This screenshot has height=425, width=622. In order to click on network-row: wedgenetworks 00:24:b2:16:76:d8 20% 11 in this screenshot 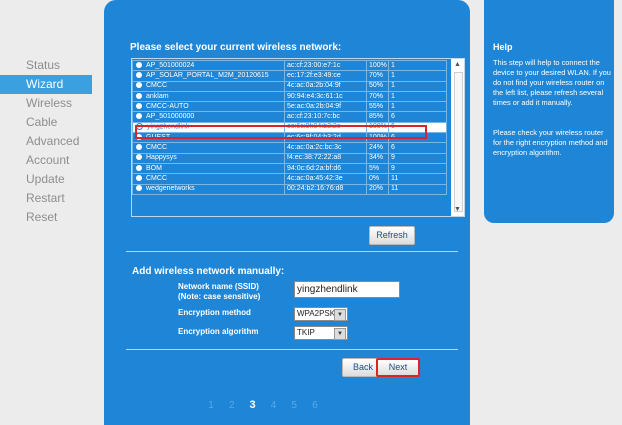, I will do `click(289, 189)`.